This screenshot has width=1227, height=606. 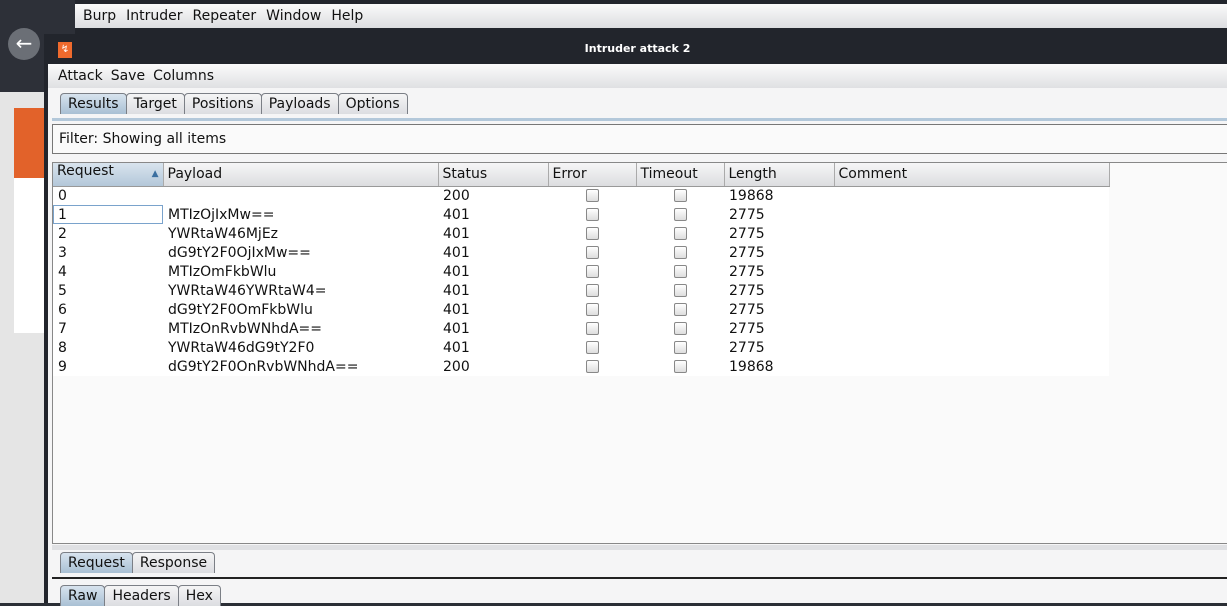 I want to click on column-header-error: Error, so click(x=592, y=175).